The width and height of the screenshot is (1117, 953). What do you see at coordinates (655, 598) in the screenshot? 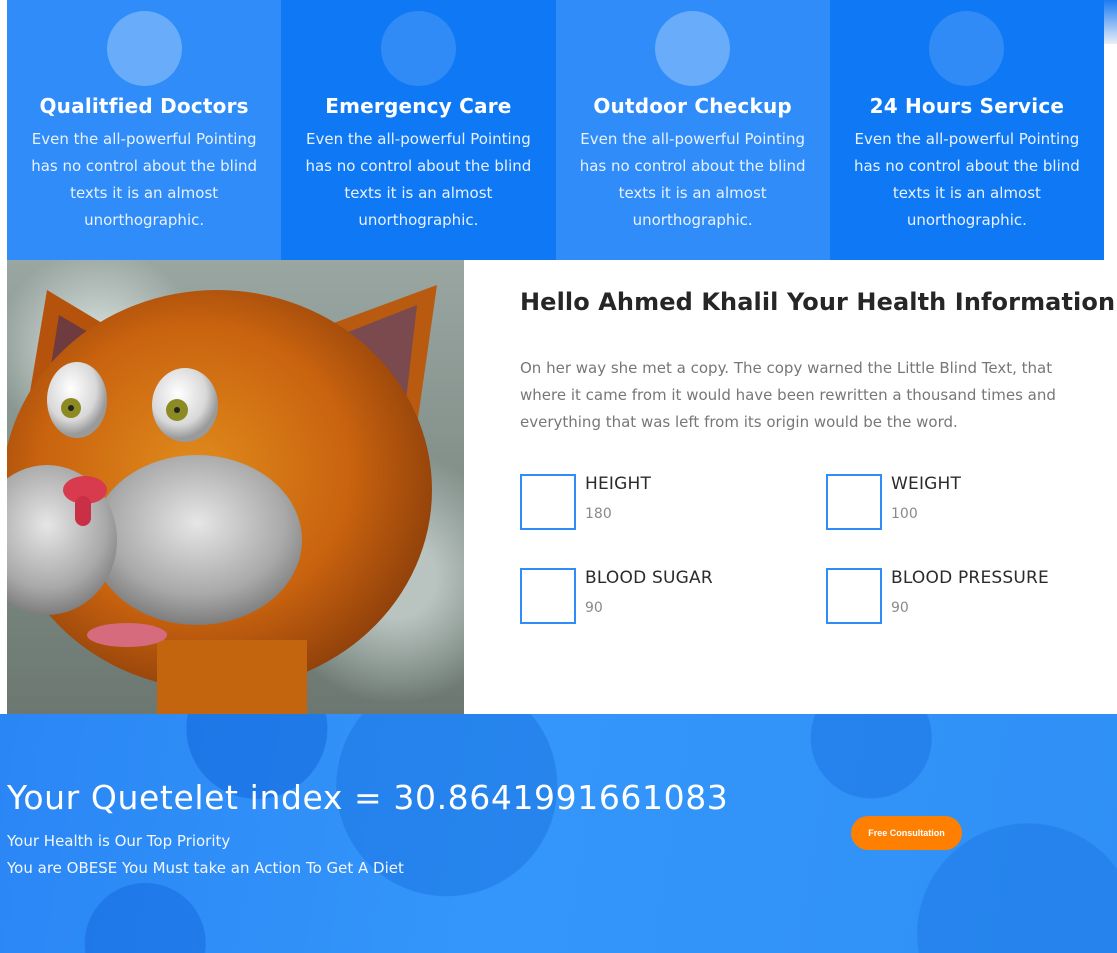
I see `metric-blood-sugar: BLOOD SUGAR 90` at bounding box center [655, 598].